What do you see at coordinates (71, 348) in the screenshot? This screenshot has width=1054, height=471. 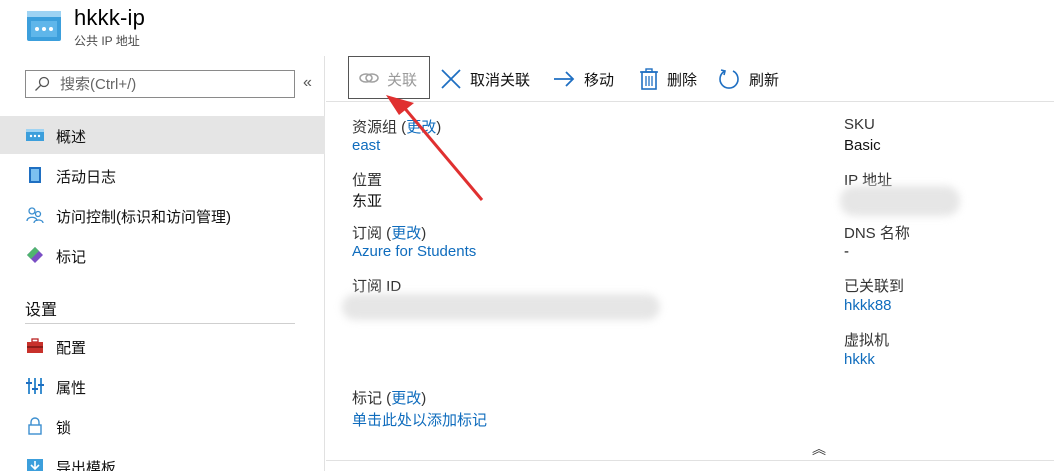 I see `sidebar-item-label: 配置` at bounding box center [71, 348].